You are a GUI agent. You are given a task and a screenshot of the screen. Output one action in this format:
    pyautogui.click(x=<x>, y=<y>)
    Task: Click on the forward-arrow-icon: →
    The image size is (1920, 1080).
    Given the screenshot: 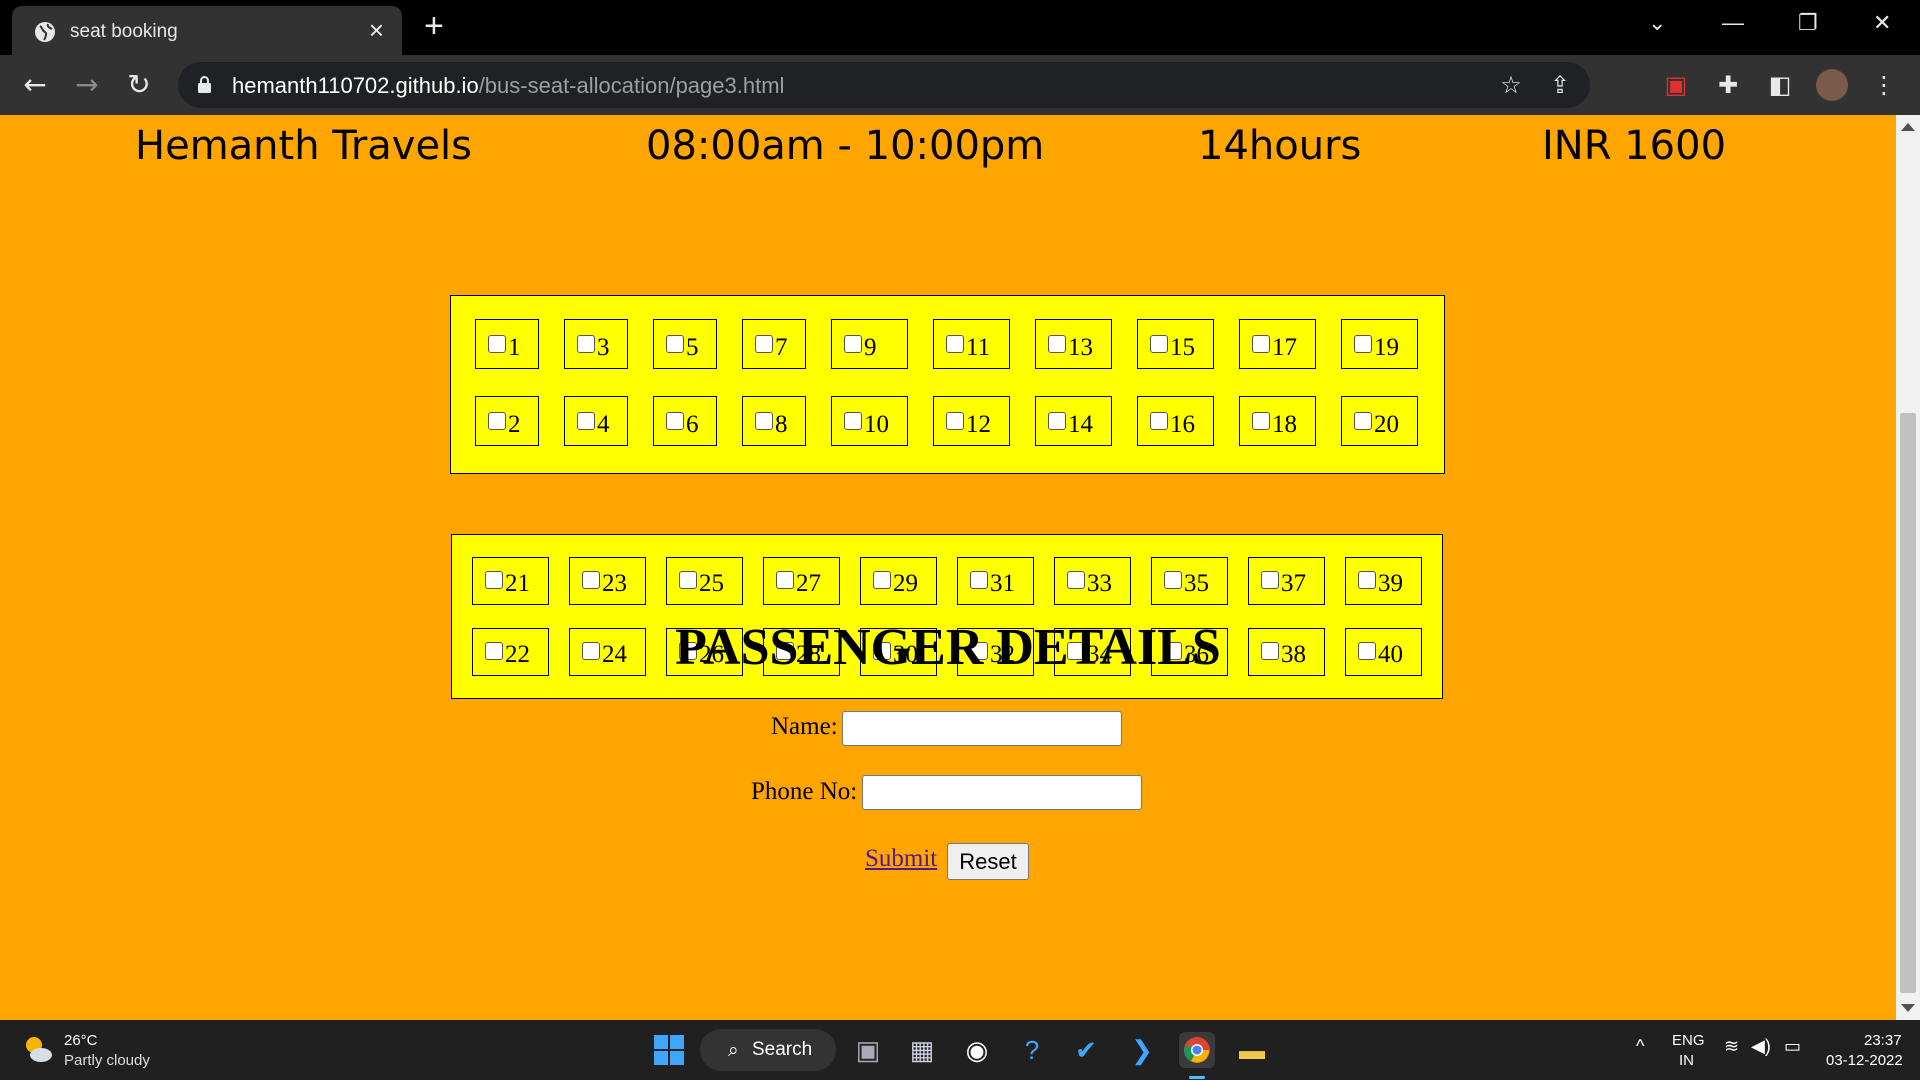 What is the action you would take?
    pyautogui.click(x=87, y=85)
    